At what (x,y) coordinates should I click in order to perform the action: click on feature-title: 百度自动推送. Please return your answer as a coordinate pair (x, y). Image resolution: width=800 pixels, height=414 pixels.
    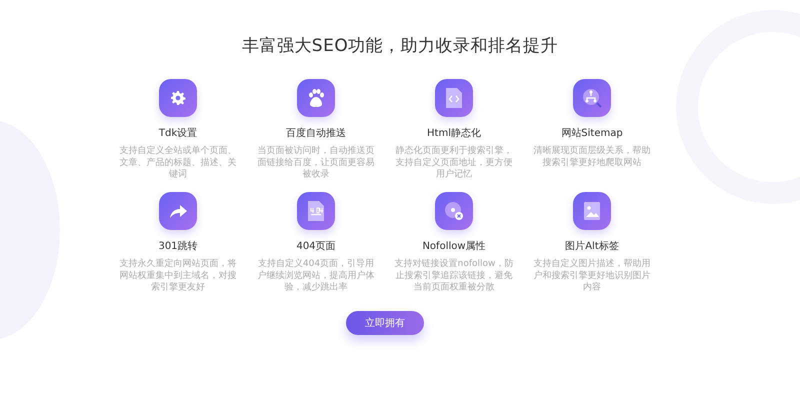
    Looking at the image, I should click on (316, 133).